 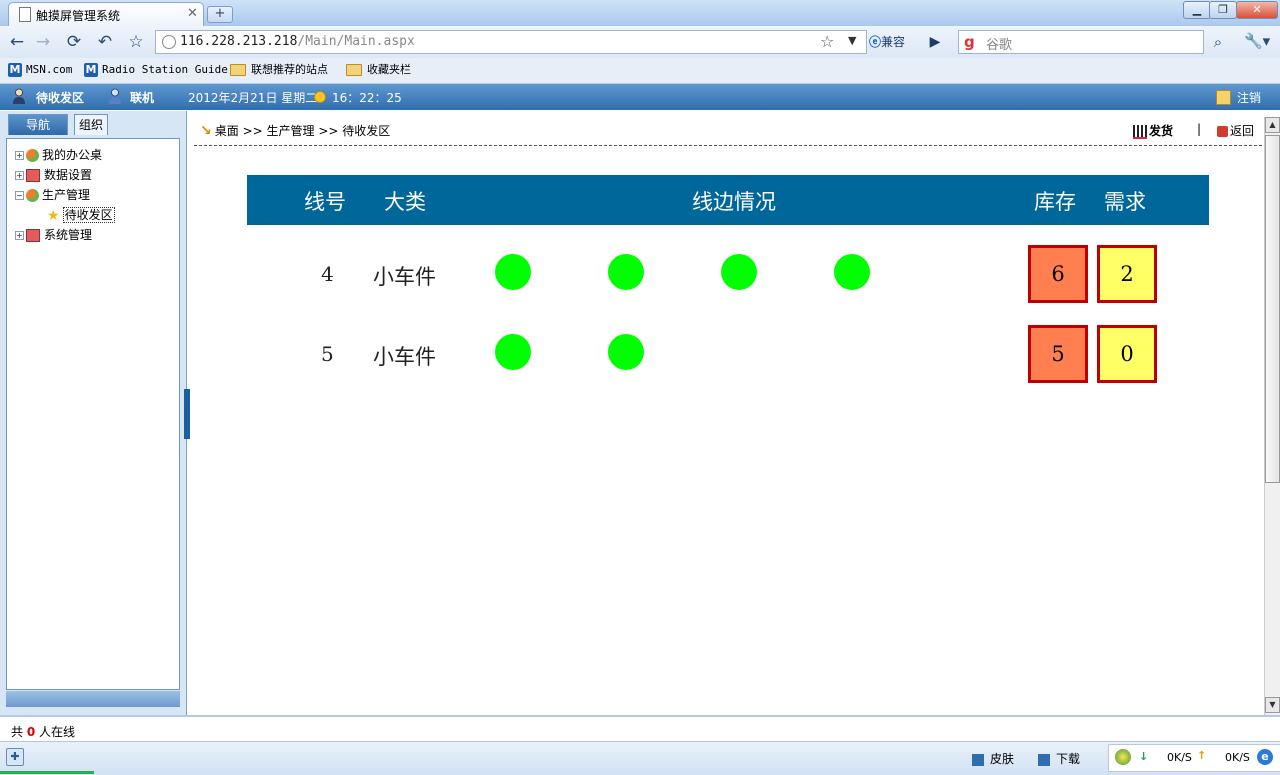 I want to click on tree-item-production: − 生产管理, so click(x=52, y=195).